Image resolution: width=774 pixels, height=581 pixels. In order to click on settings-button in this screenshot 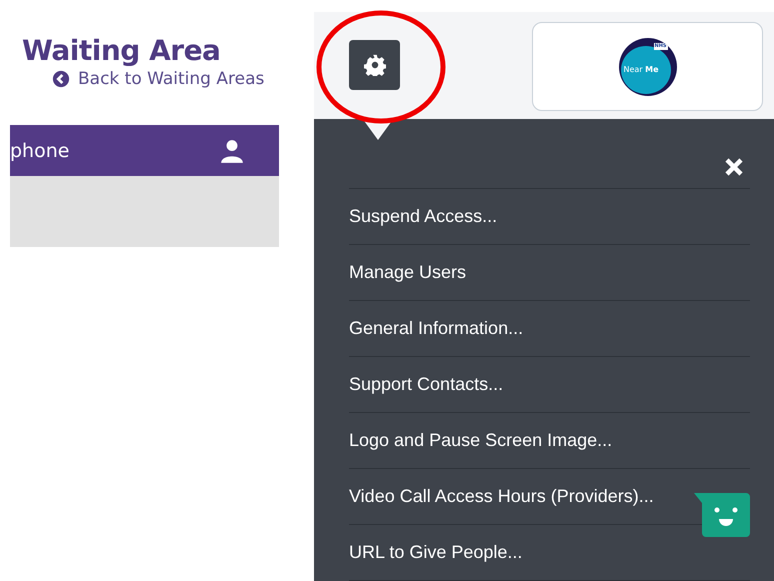, I will do `click(374, 65)`.